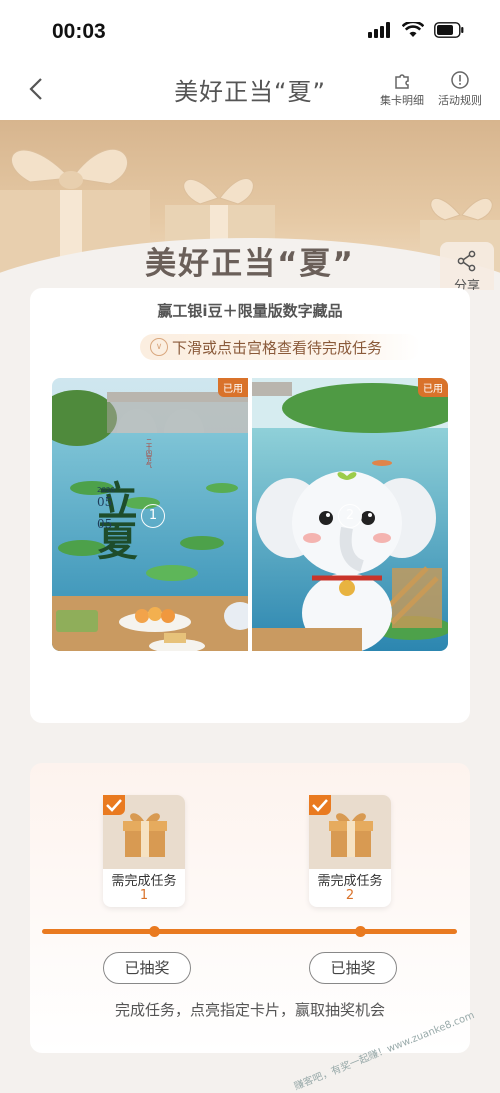 Image resolution: width=500 pixels, height=1093 pixels. I want to click on task-card-1: 需完成任务 1, so click(144, 851).